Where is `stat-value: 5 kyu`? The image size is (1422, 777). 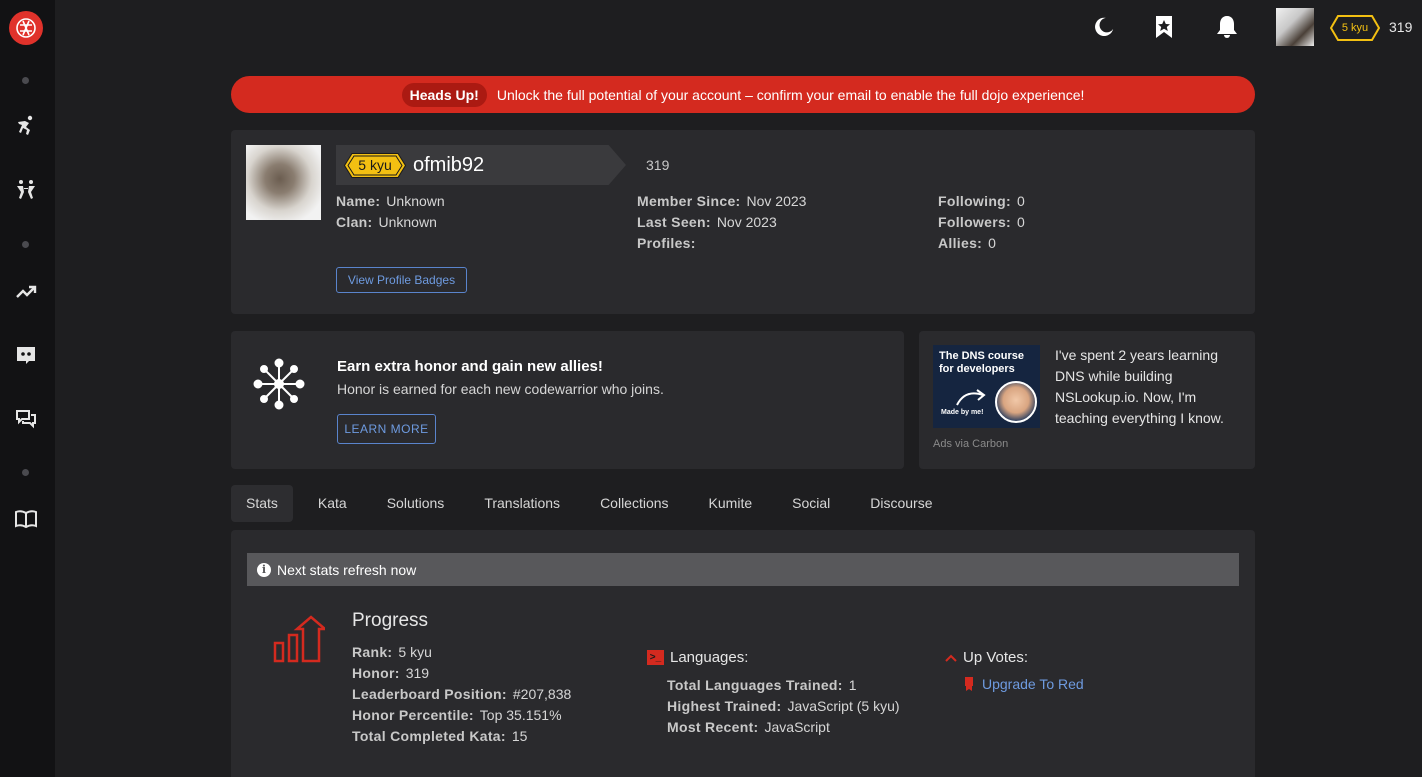
stat-value: 5 kyu is located at coordinates (415, 652).